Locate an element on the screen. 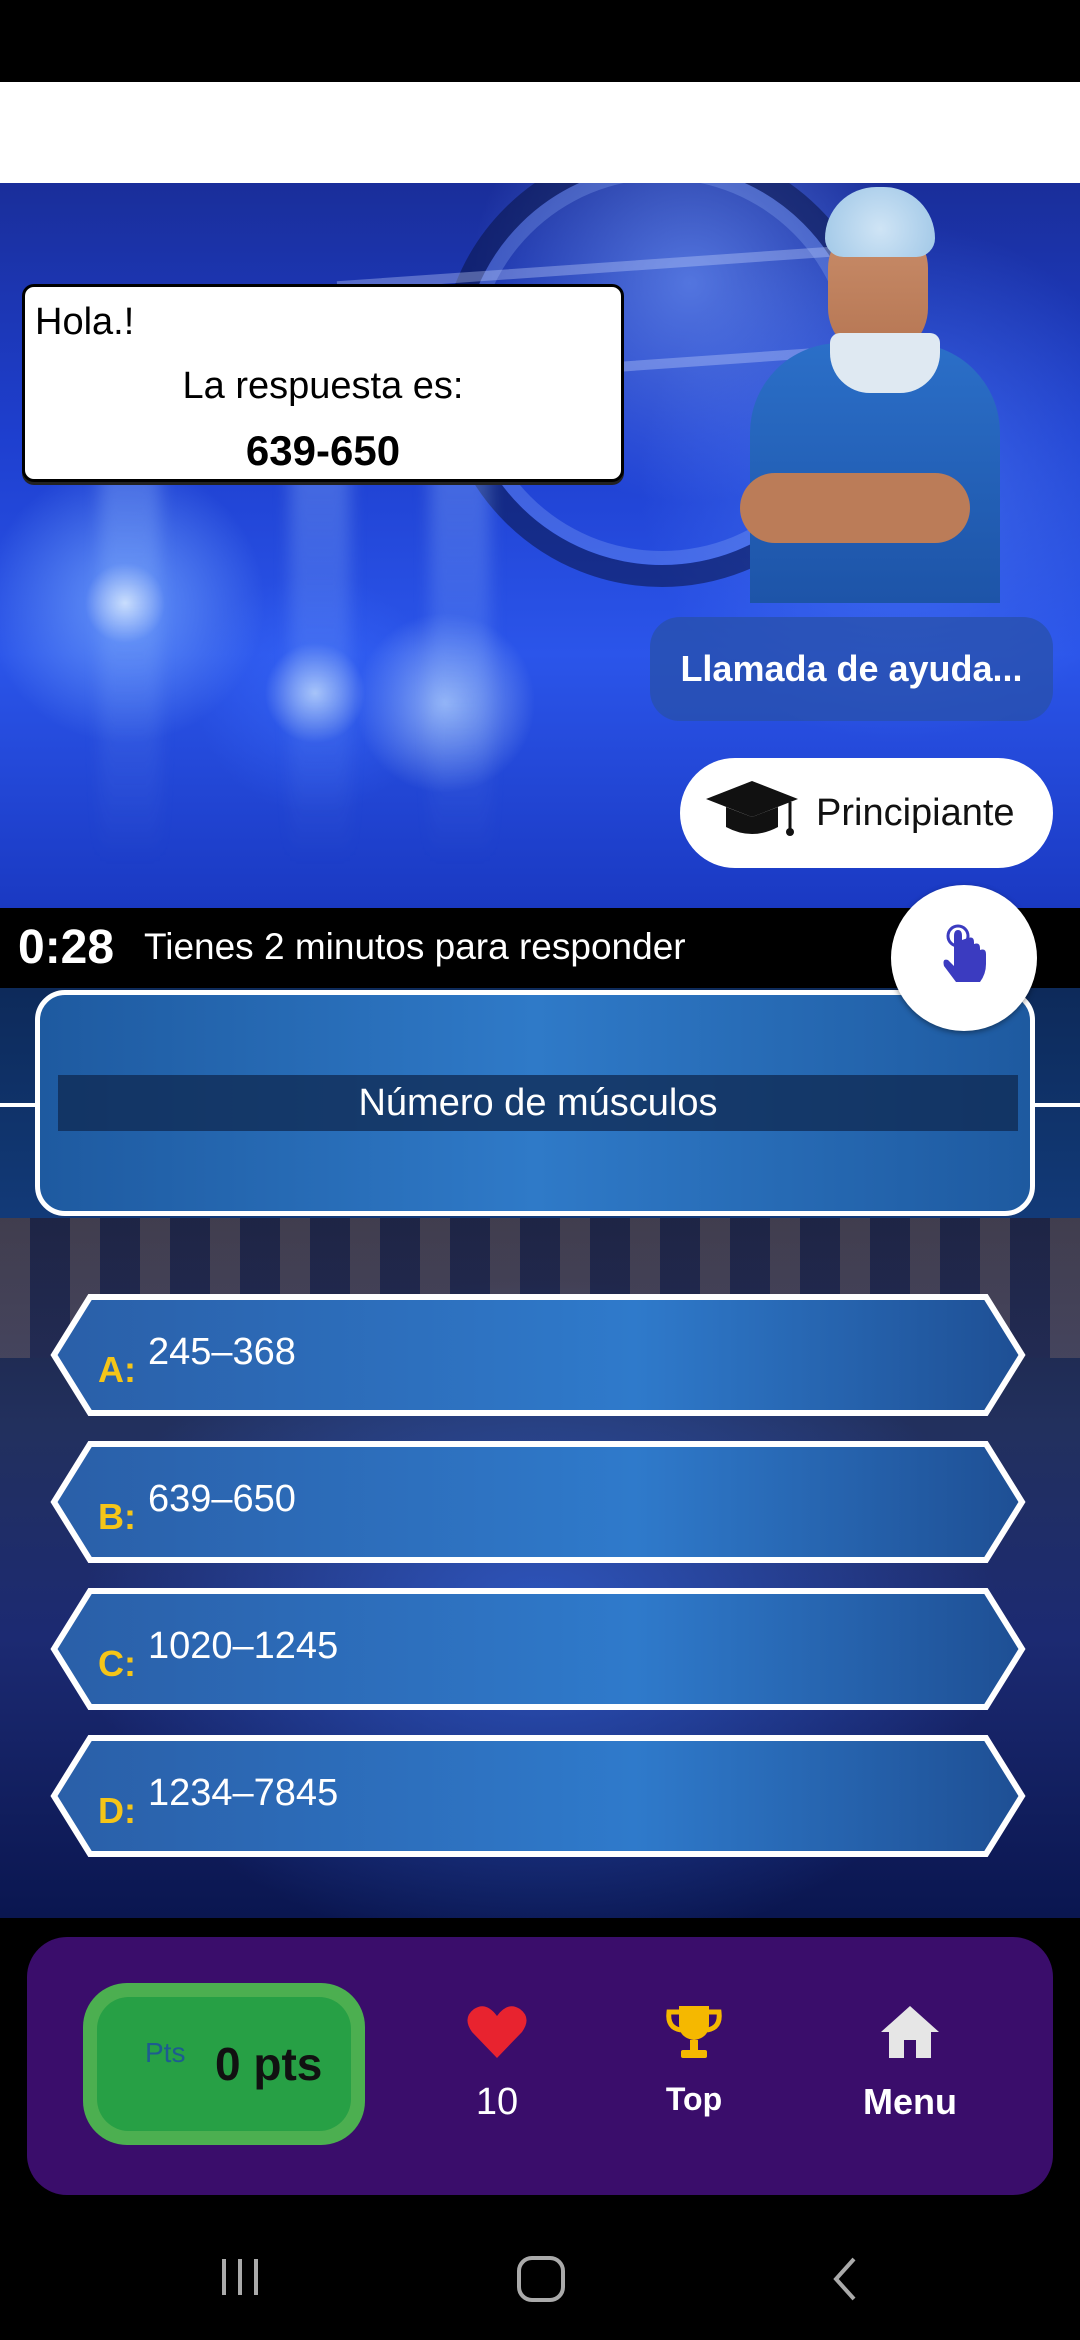 This screenshot has height=2340, width=1080. level-label: Principiante is located at coordinates (915, 812).